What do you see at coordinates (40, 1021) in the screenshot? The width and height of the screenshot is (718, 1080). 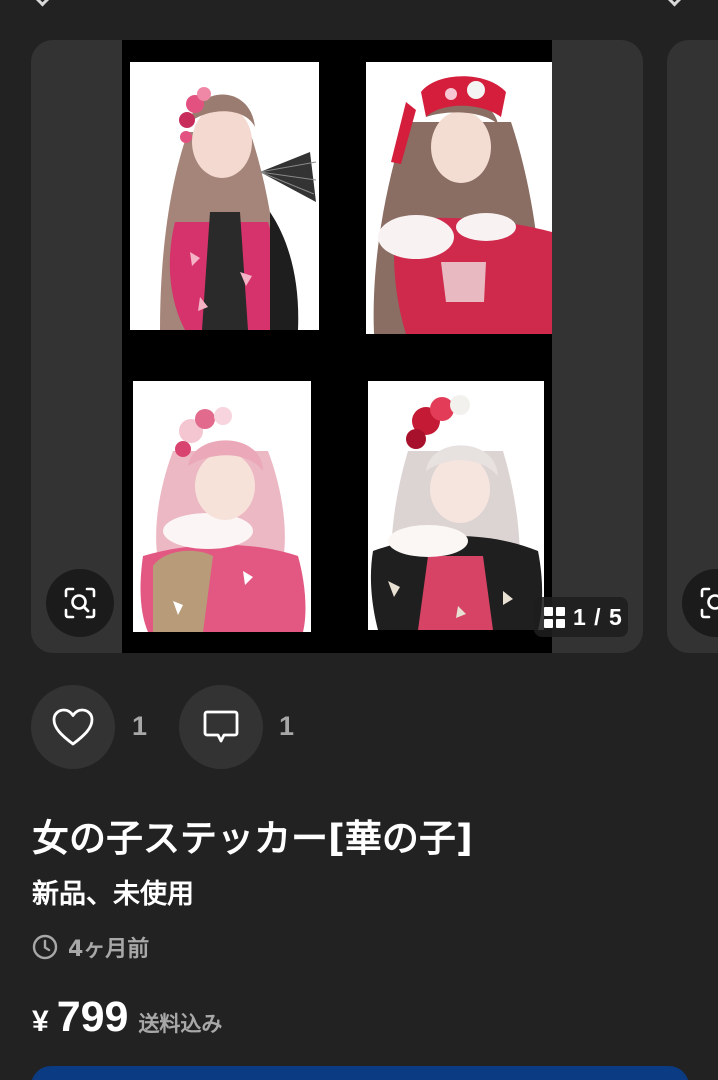 I see `price-currency: ¥` at bounding box center [40, 1021].